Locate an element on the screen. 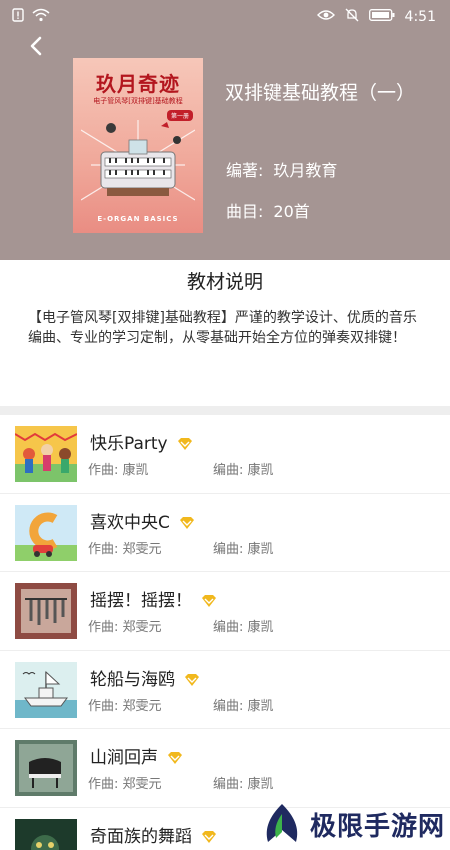  song-row: 轮船与海鸥 作曲: 郑雯元 编曲: 康凯 is located at coordinates (225, 690).